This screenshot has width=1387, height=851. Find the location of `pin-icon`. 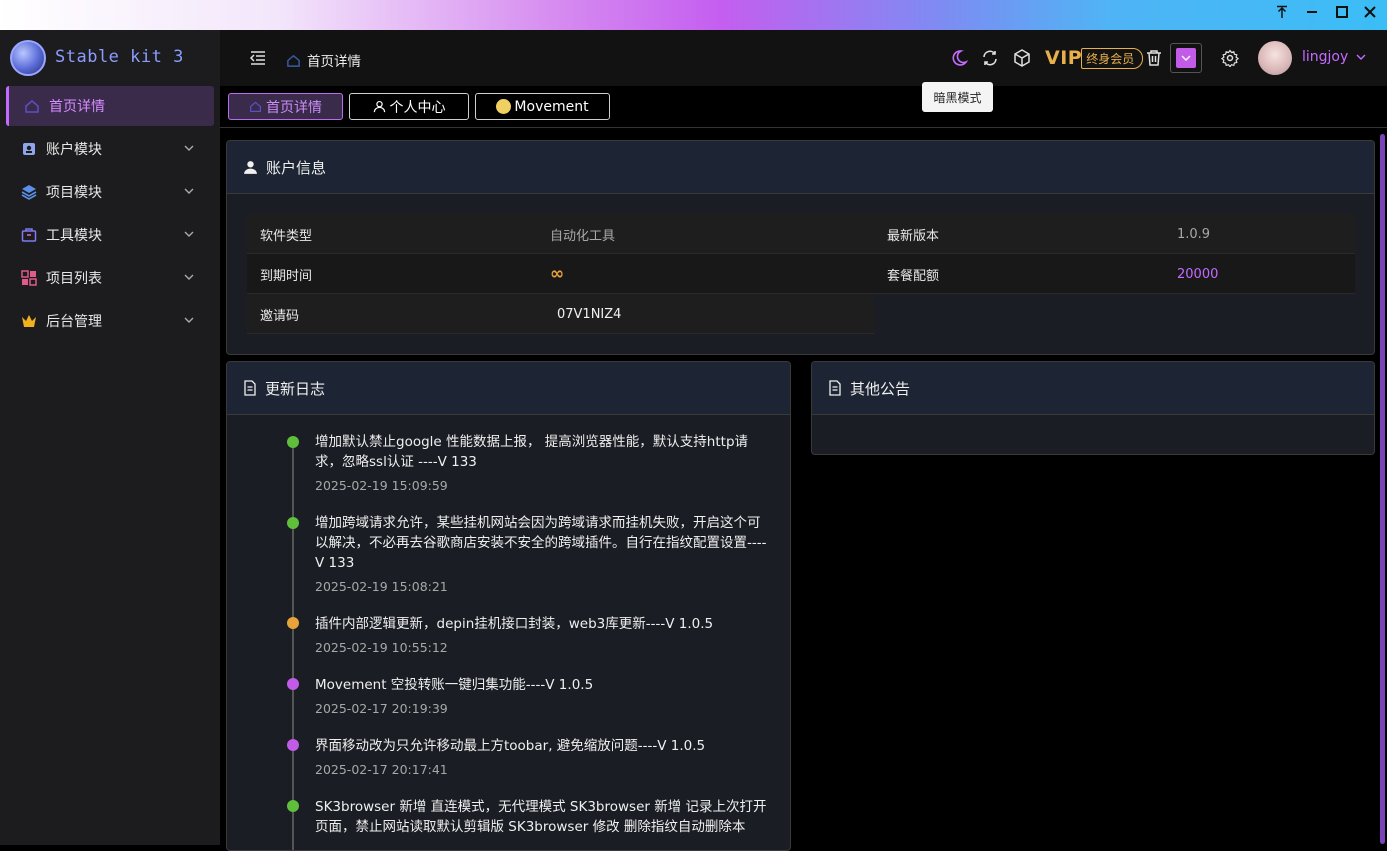

pin-icon is located at coordinates (1282, 15).